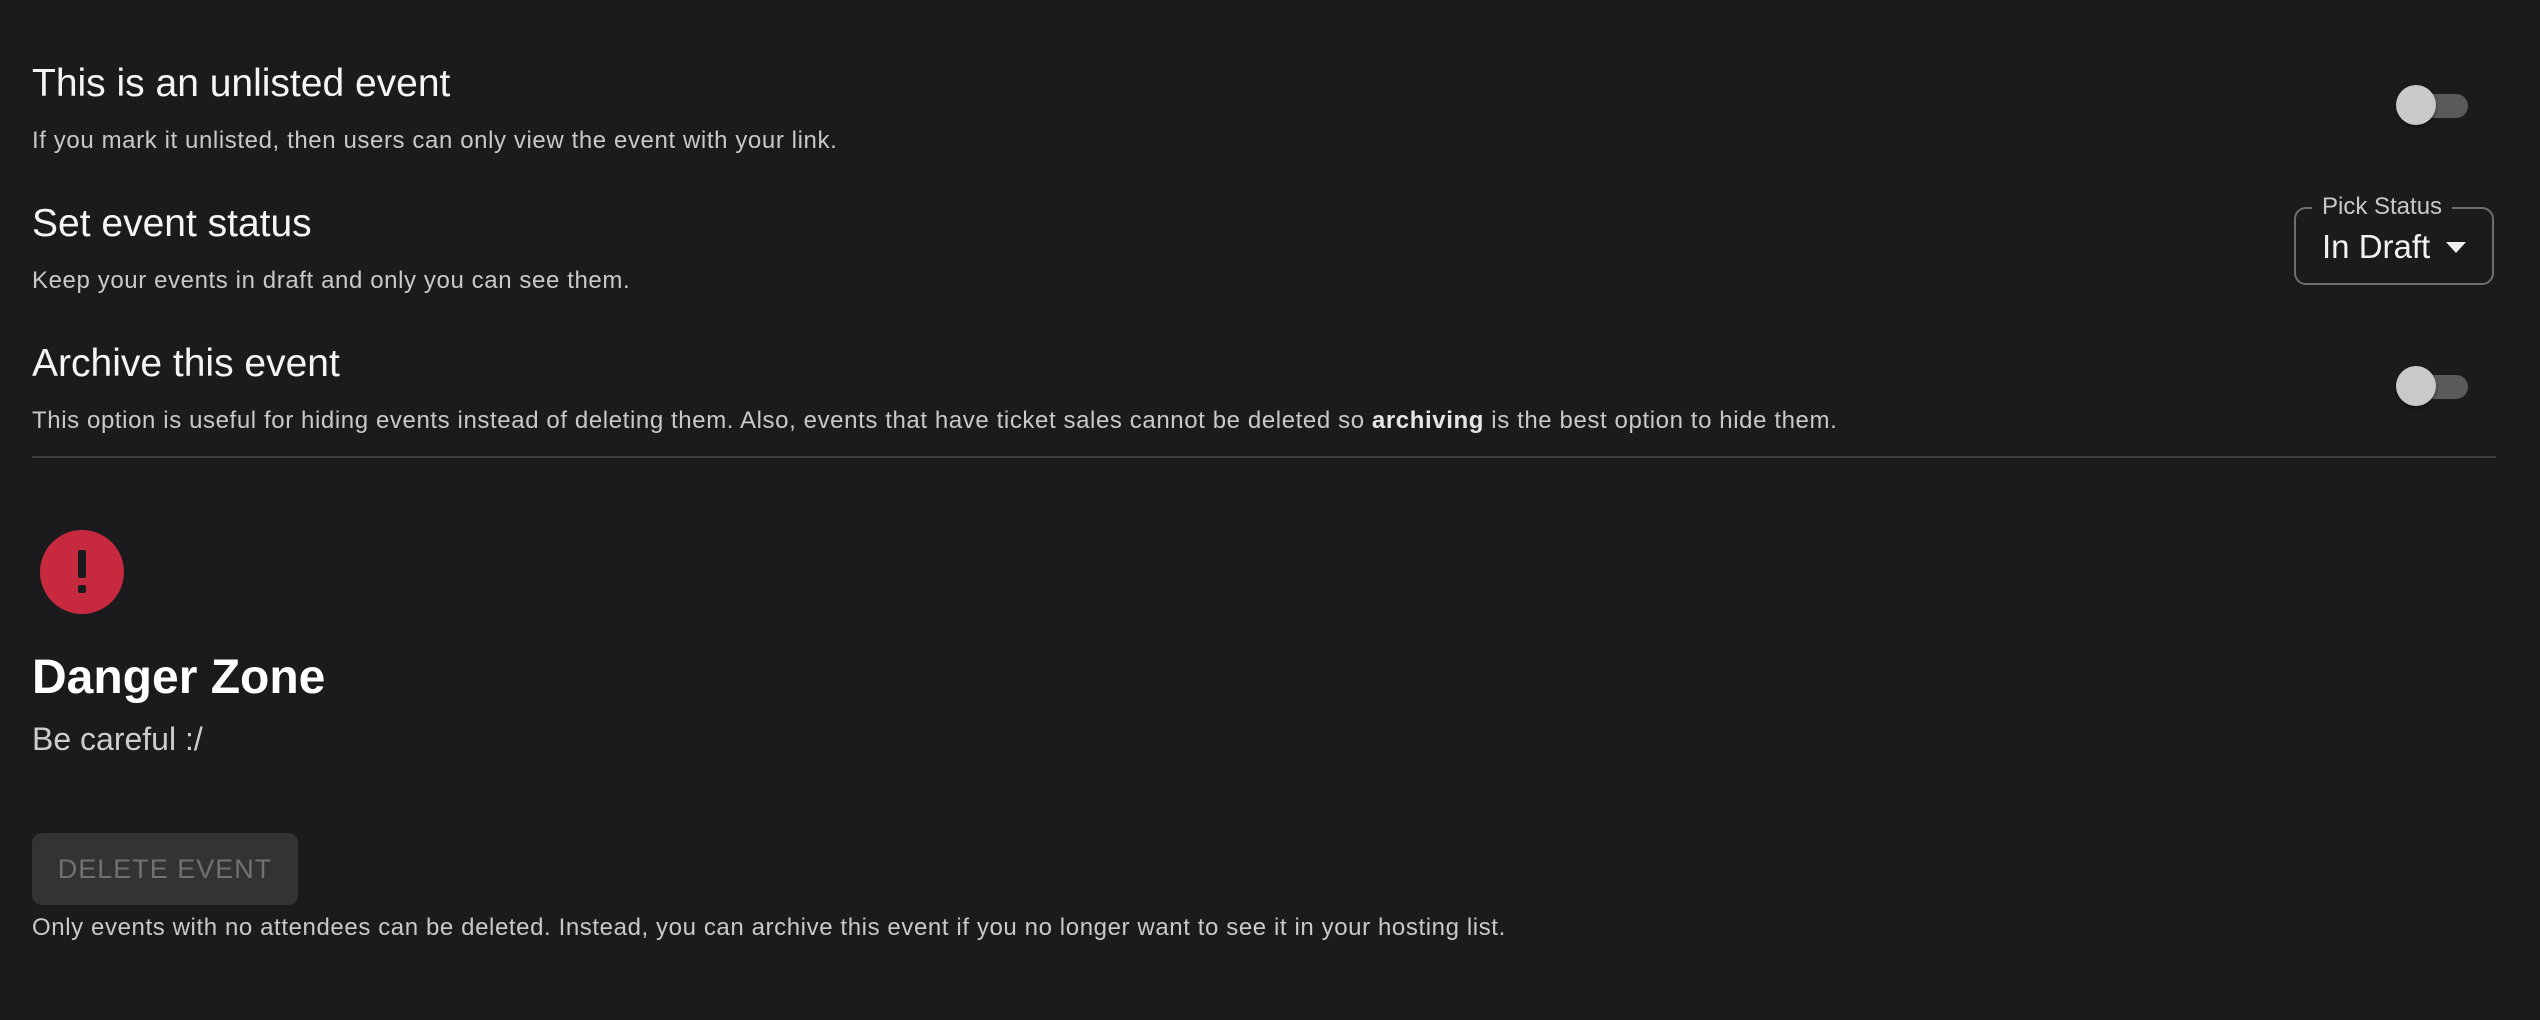  I want to click on unlisted-toggle, so click(2434, 105).